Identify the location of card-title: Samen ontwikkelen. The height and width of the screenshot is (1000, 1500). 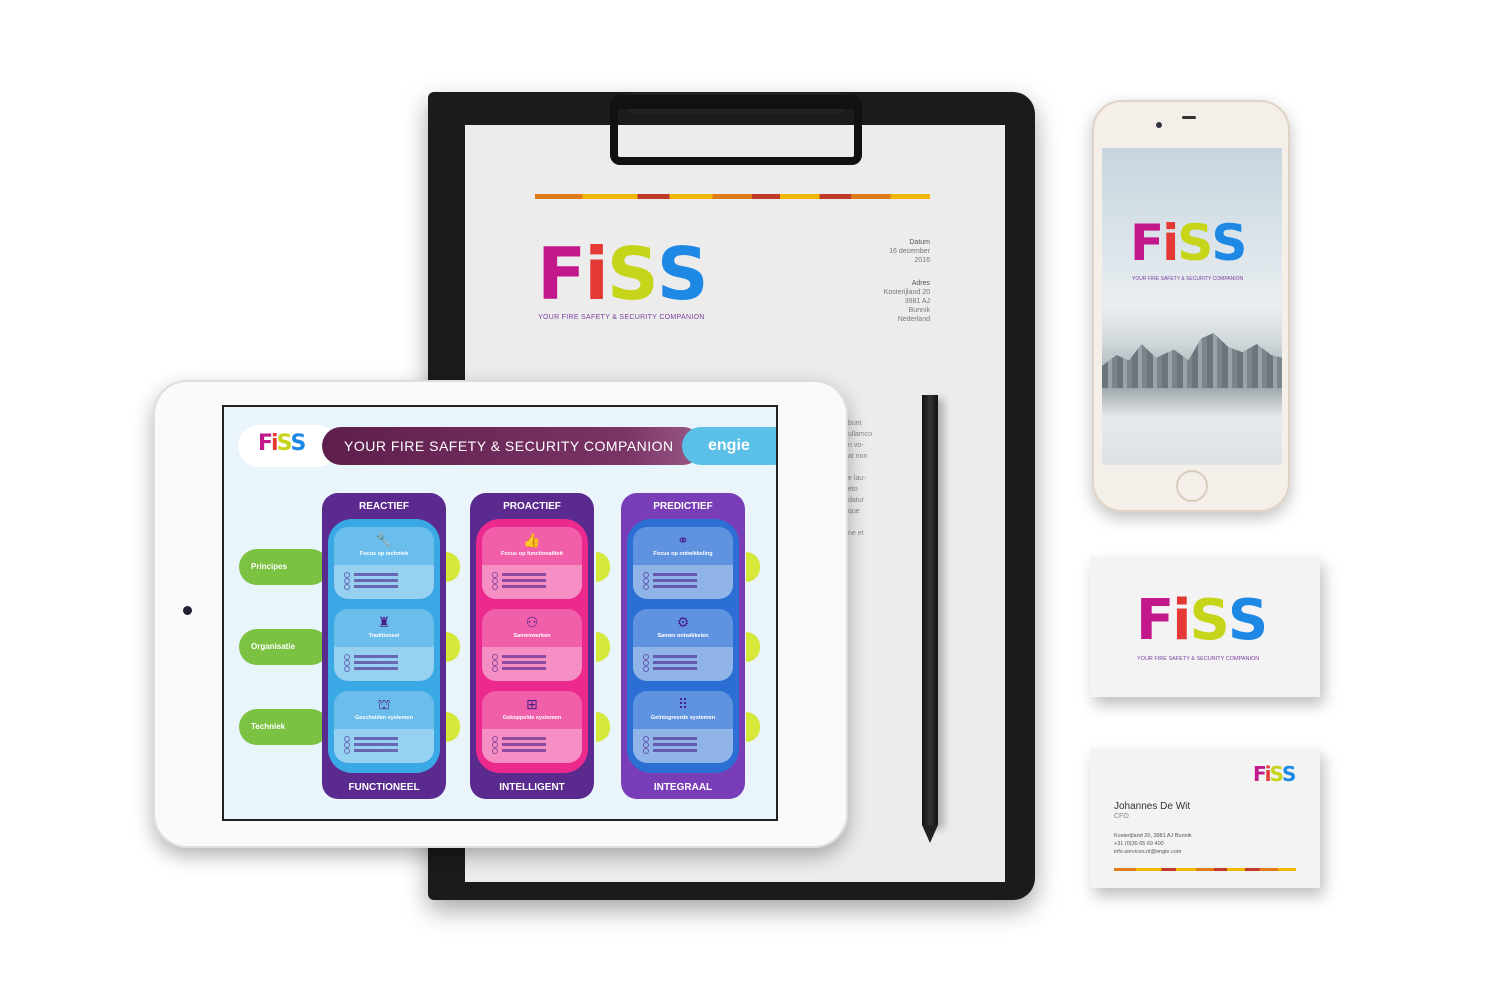
(683, 636).